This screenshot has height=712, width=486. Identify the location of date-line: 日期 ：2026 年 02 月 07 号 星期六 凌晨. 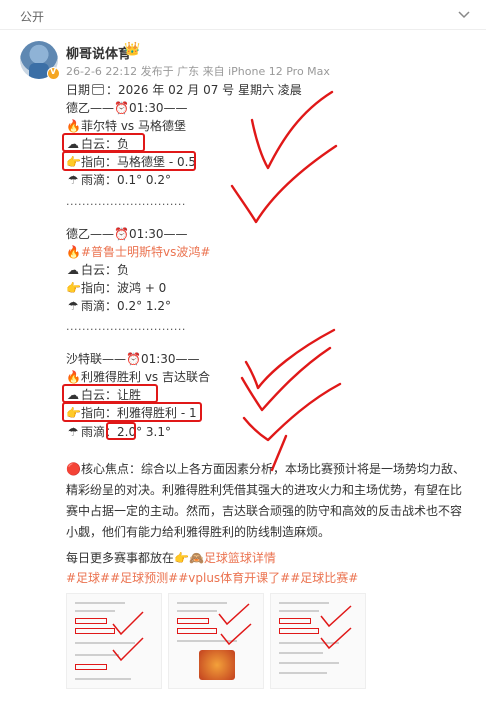
(184, 90).